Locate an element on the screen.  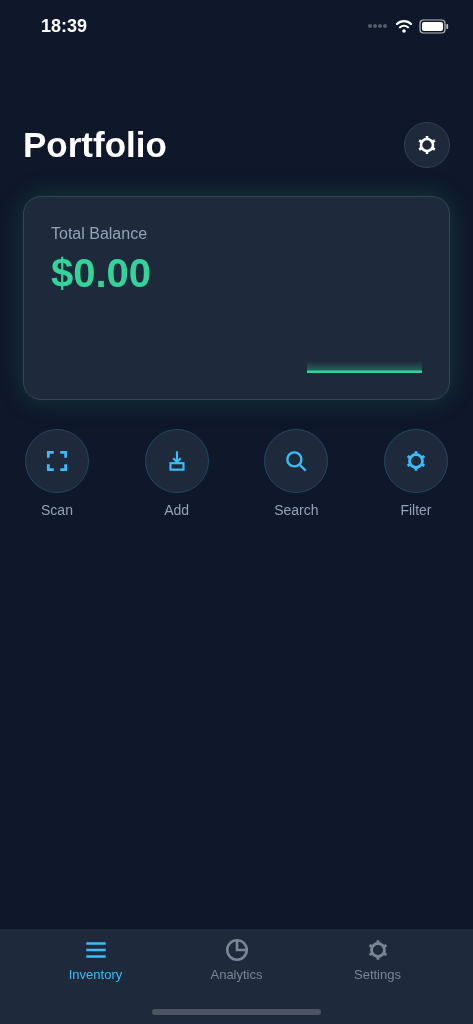
page-title: Portfolio is located at coordinates (95, 145).